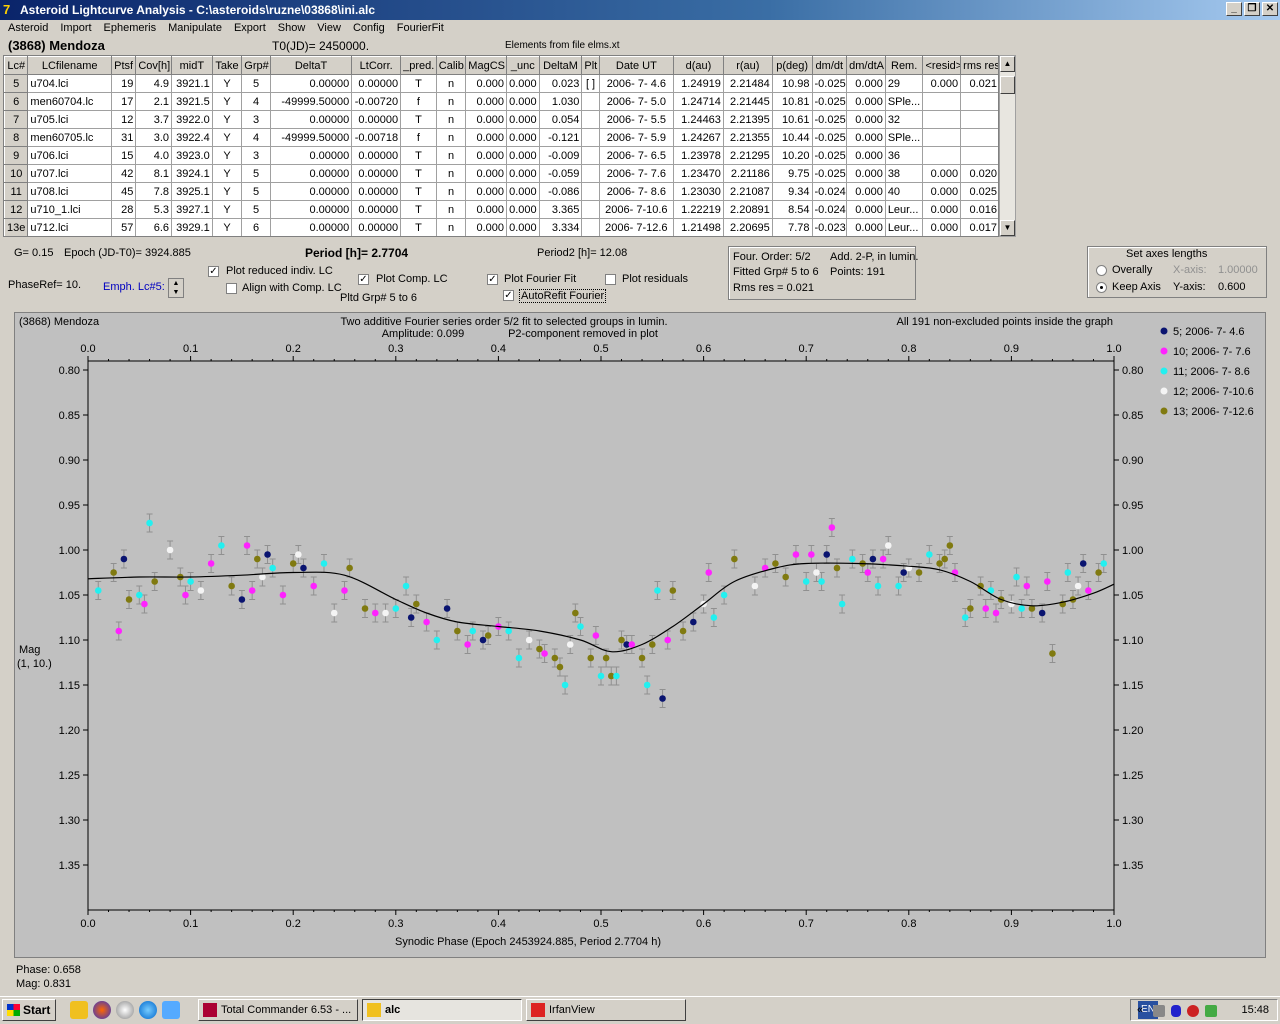 This screenshot has width=1280, height=1024. I want to click on table-cell: 5.3, so click(153, 209).